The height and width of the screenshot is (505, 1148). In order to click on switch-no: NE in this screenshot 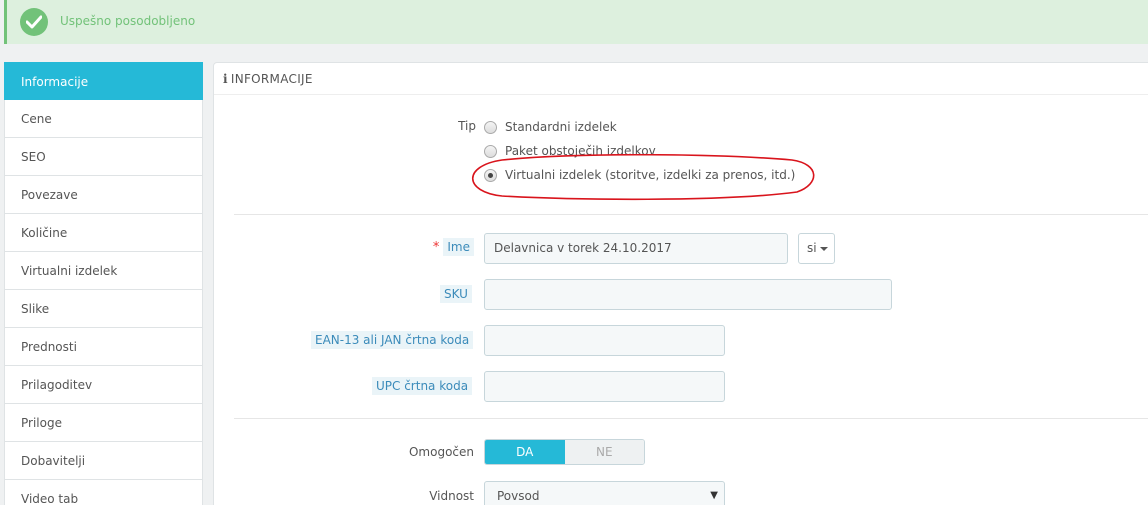, I will do `click(604, 452)`.